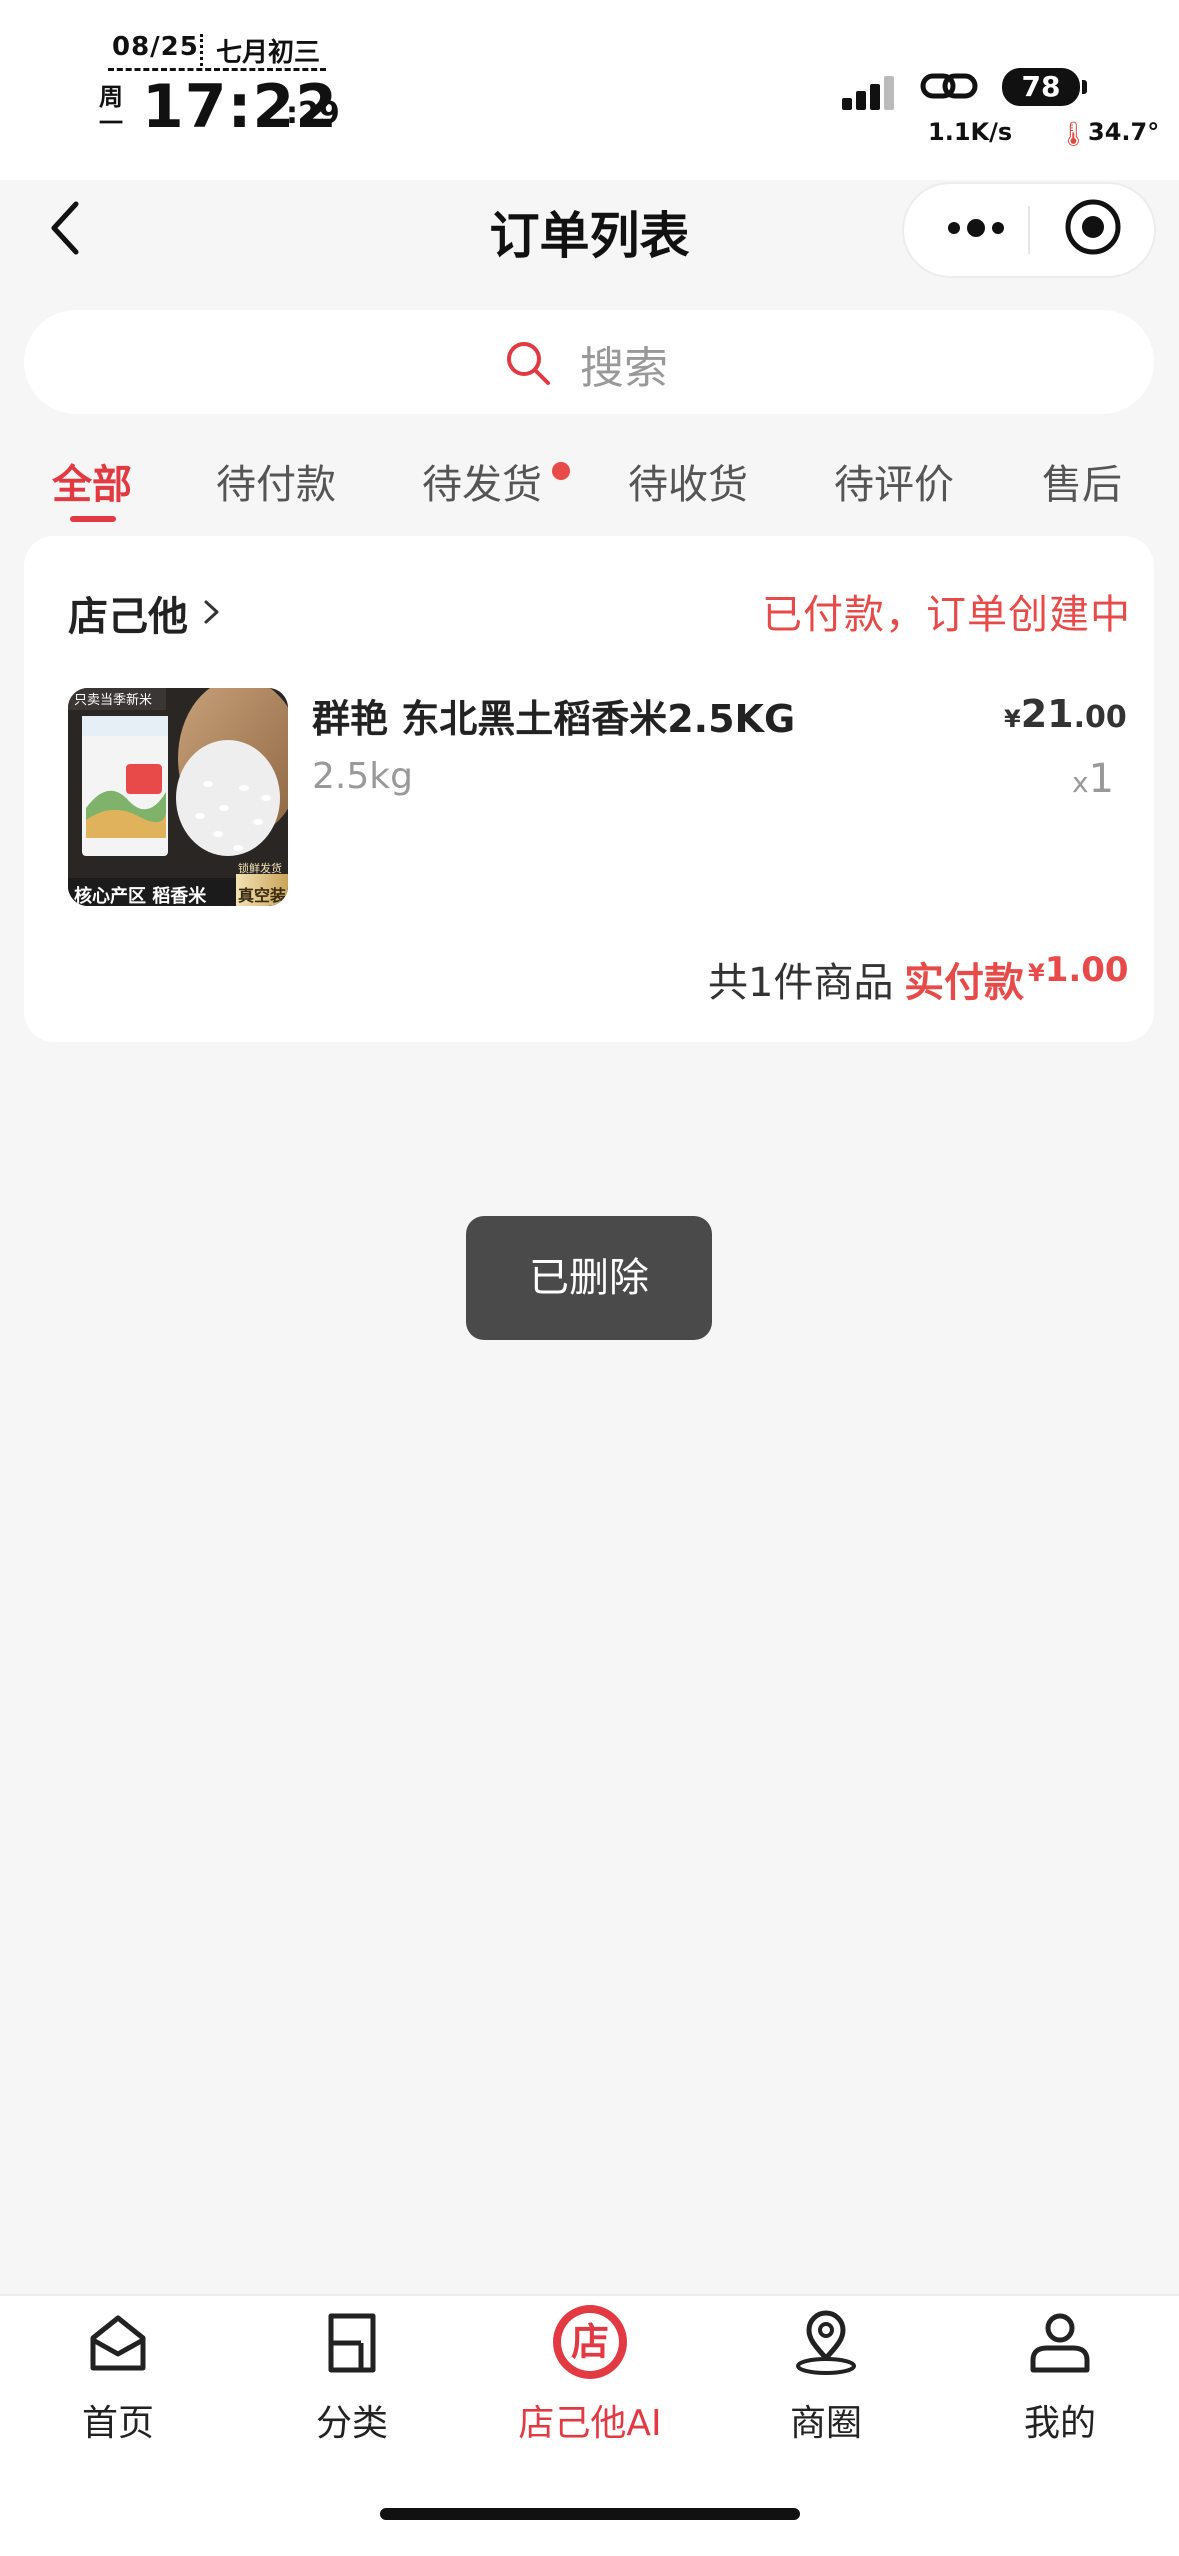 Image resolution: width=1179 pixels, height=2556 pixels. Describe the element at coordinates (113, 700) in the screenshot. I see `thumb-banner-text: 只卖当季新米` at that location.